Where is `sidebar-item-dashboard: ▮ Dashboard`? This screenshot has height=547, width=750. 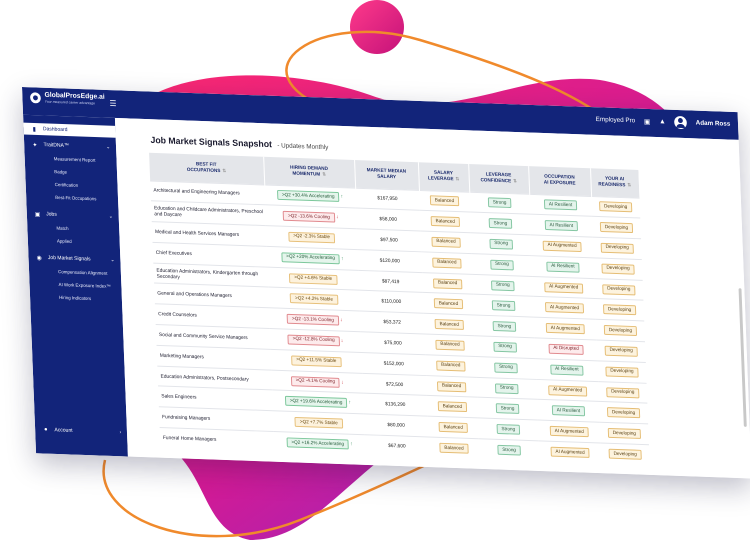 sidebar-item-dashboard: ▮ Dashboard is located at coordinates (69, 130).